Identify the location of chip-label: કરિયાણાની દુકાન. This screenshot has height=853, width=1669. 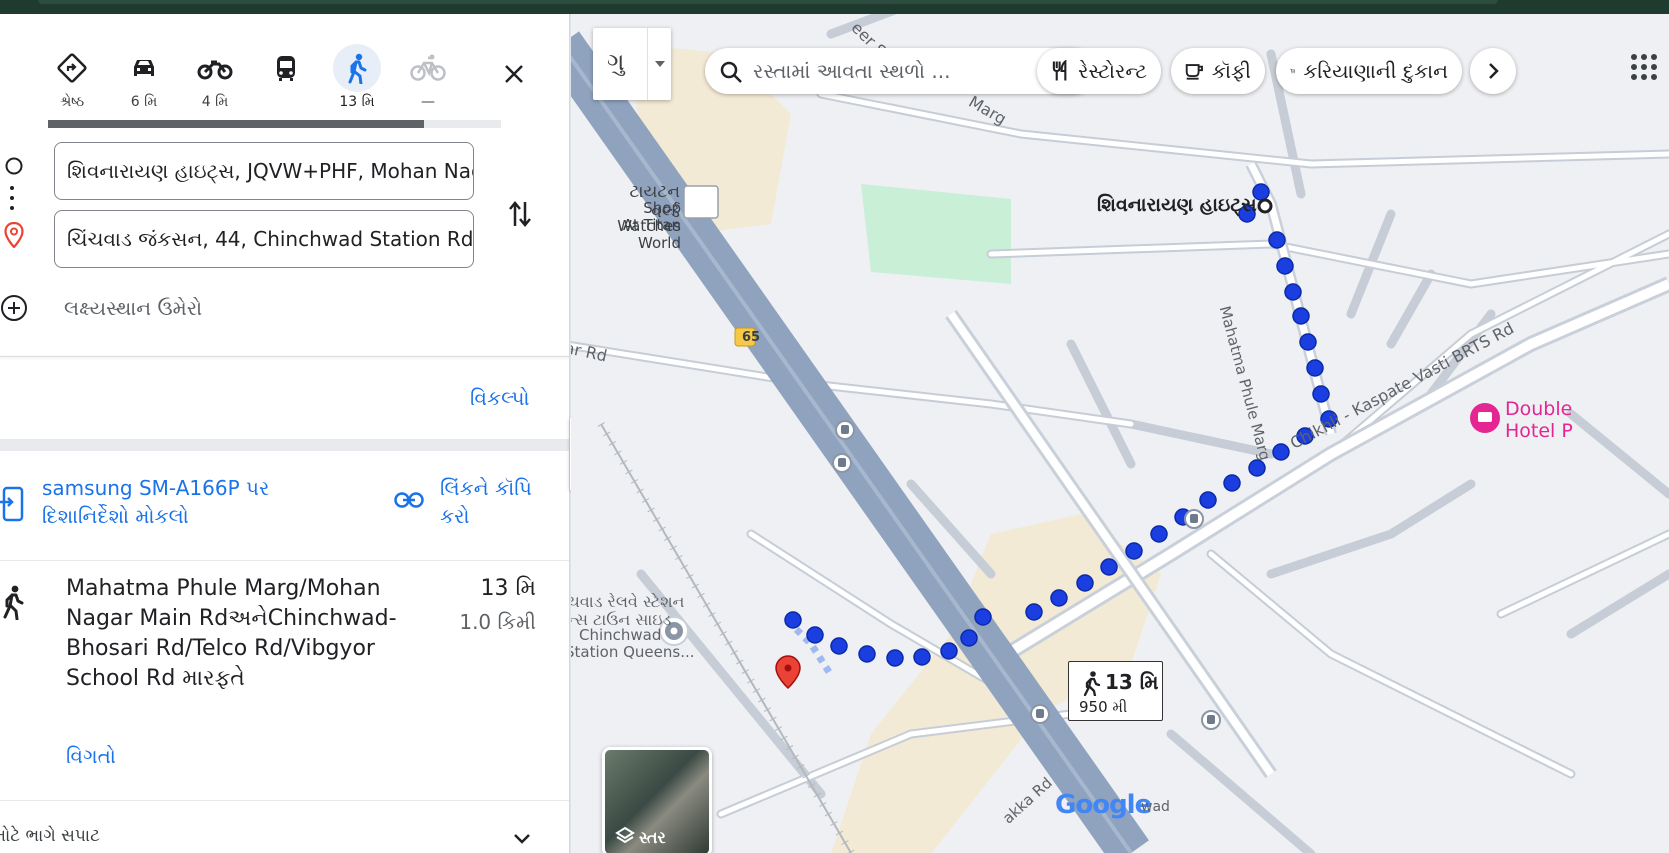
(1375, 71).